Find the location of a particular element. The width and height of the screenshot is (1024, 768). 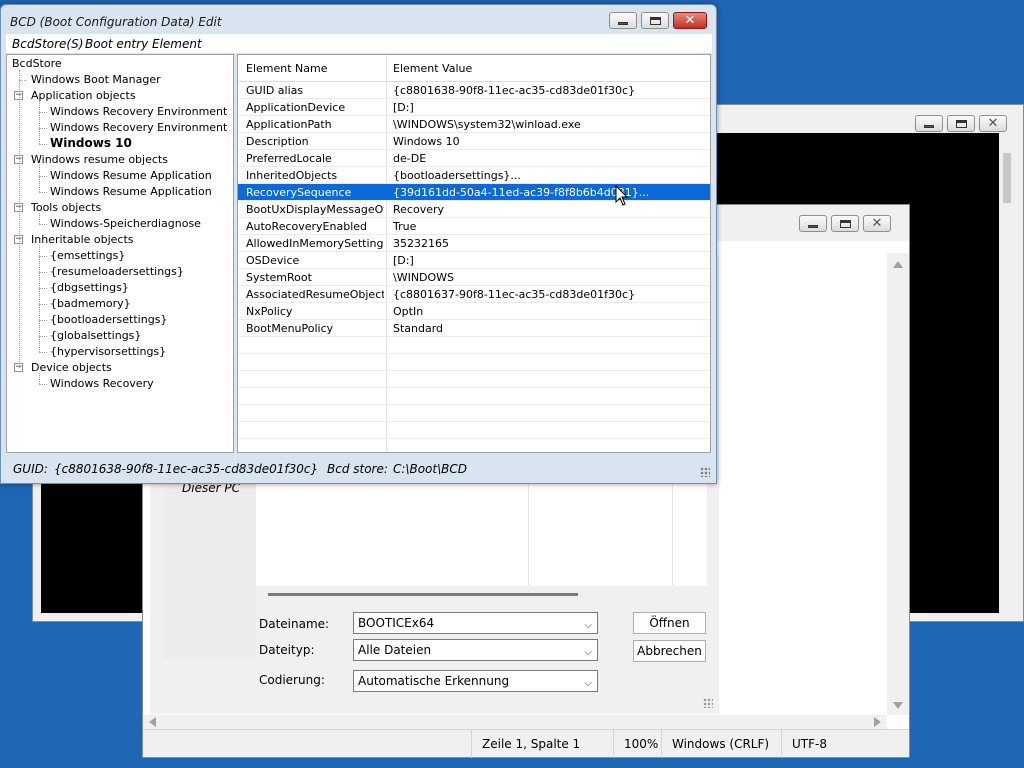

tree-item: {resumeloadersettings} is located at coordinates (117, 271).